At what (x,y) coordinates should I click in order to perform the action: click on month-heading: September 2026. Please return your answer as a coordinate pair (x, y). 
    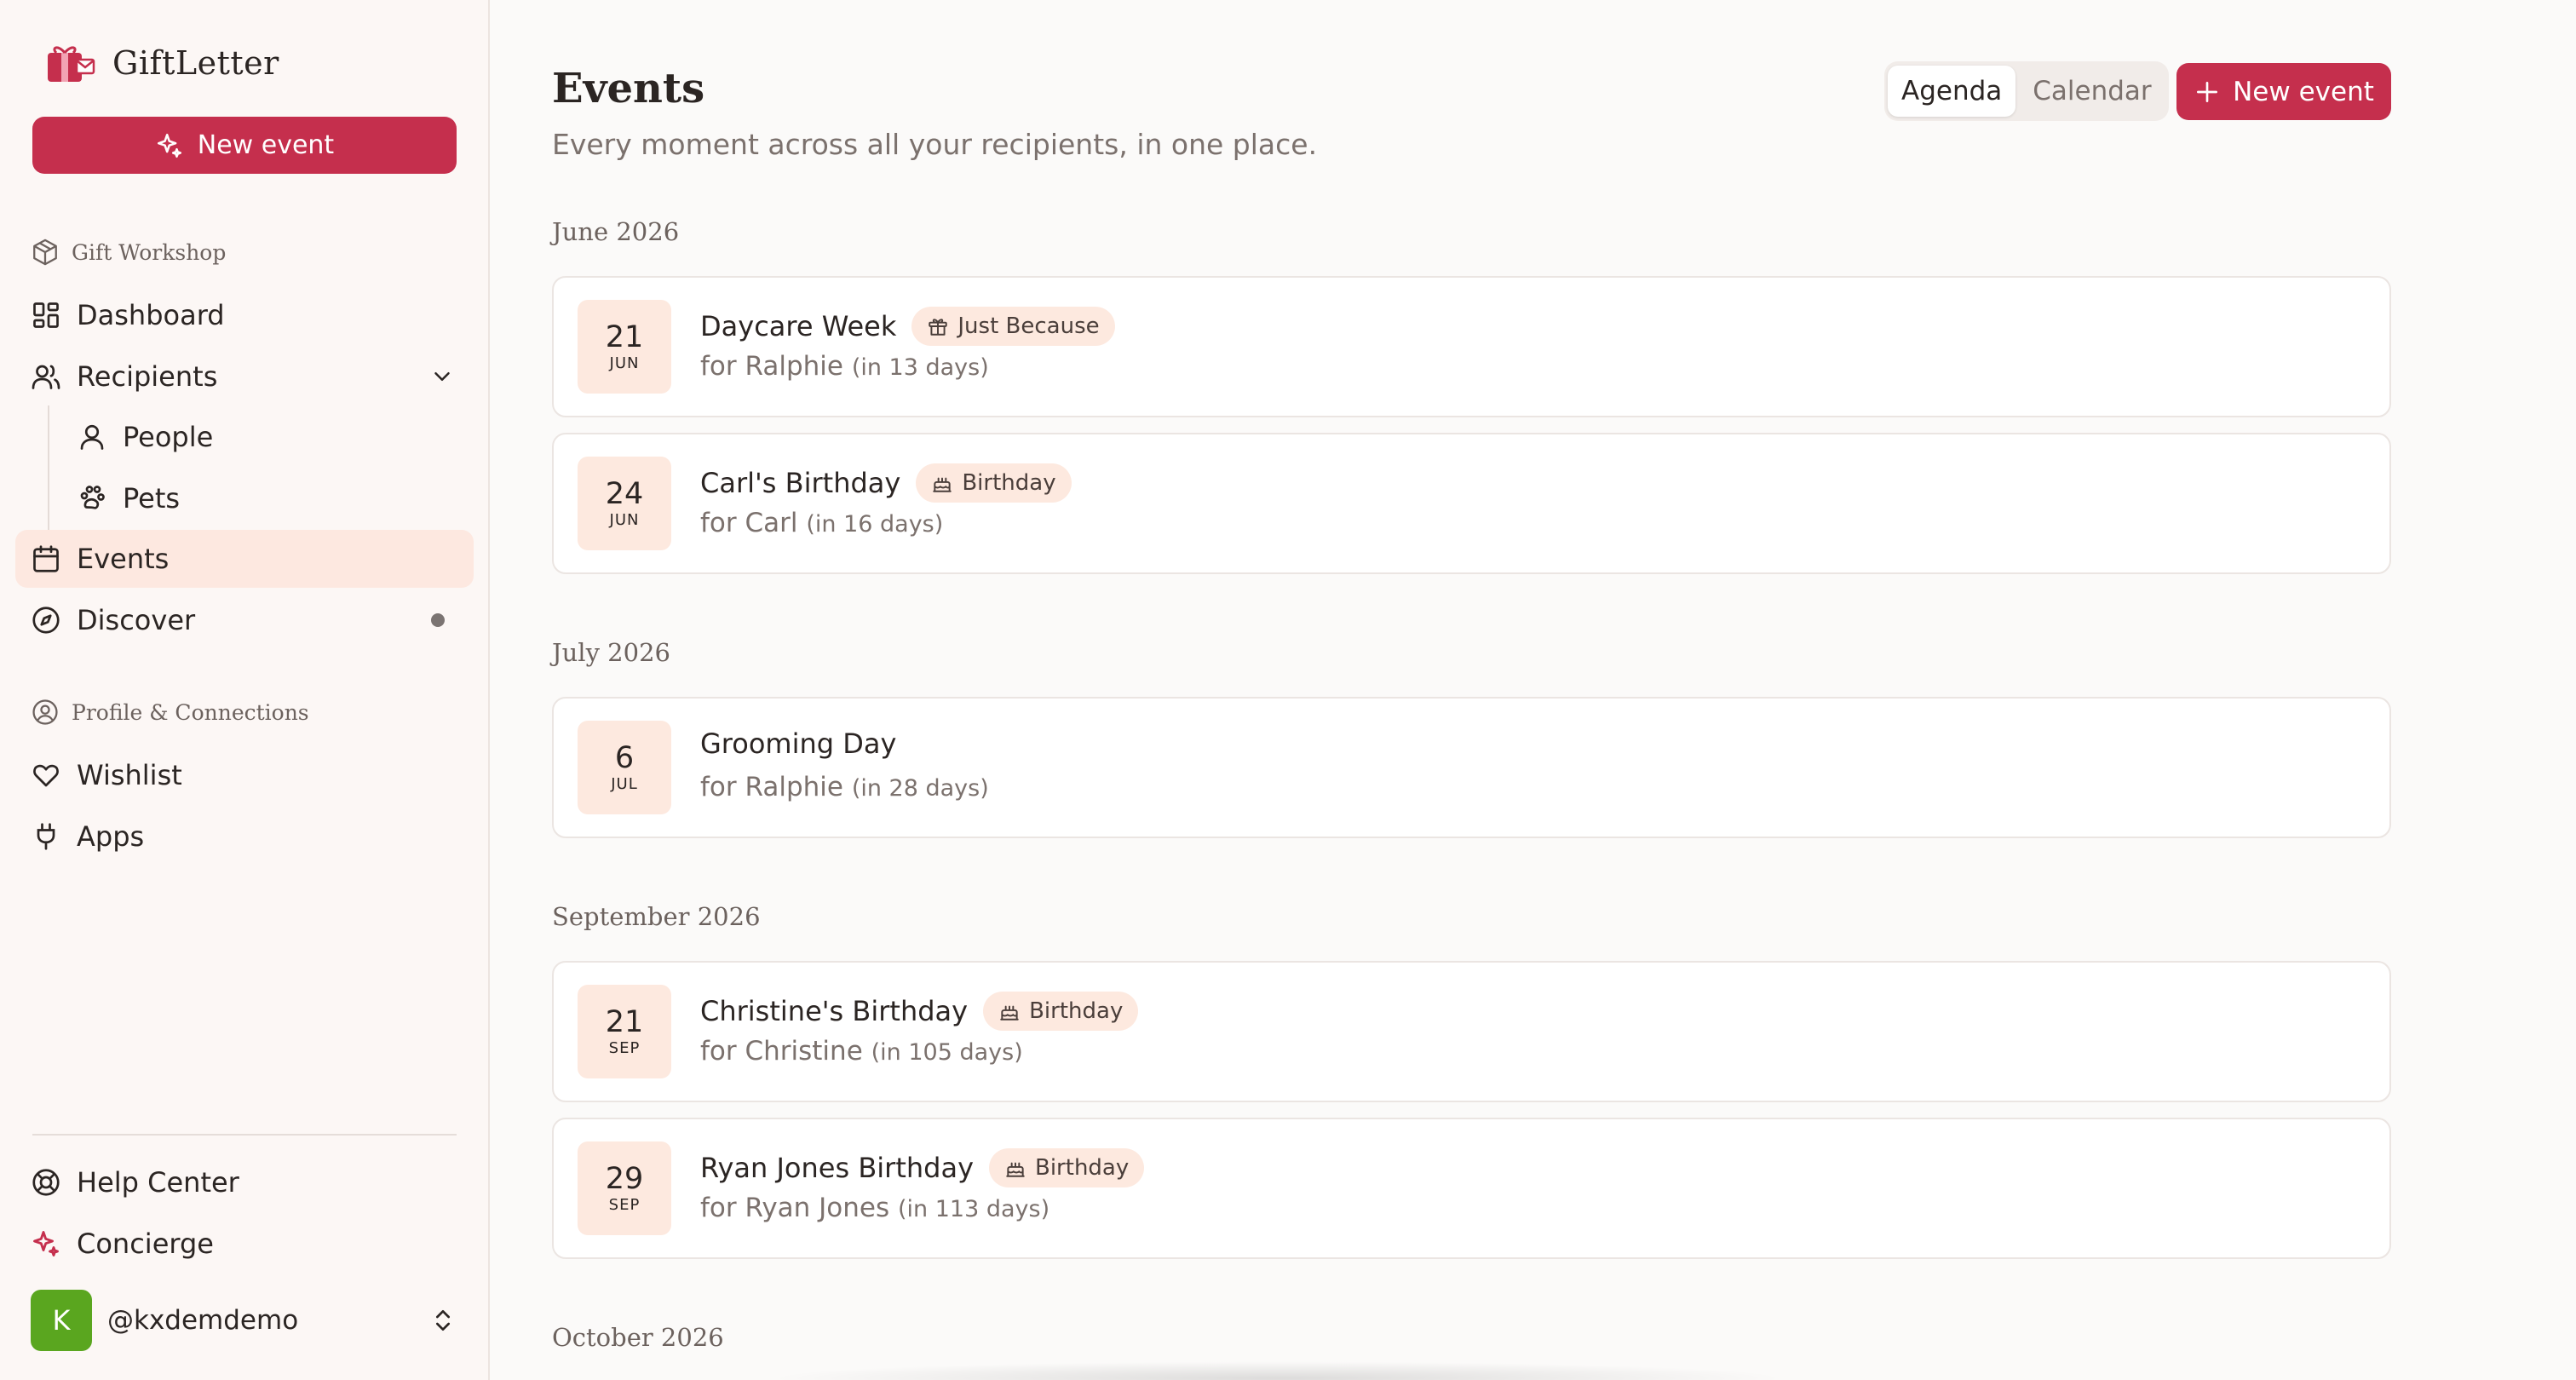
    Looking at the image, I should click on (657, 917).